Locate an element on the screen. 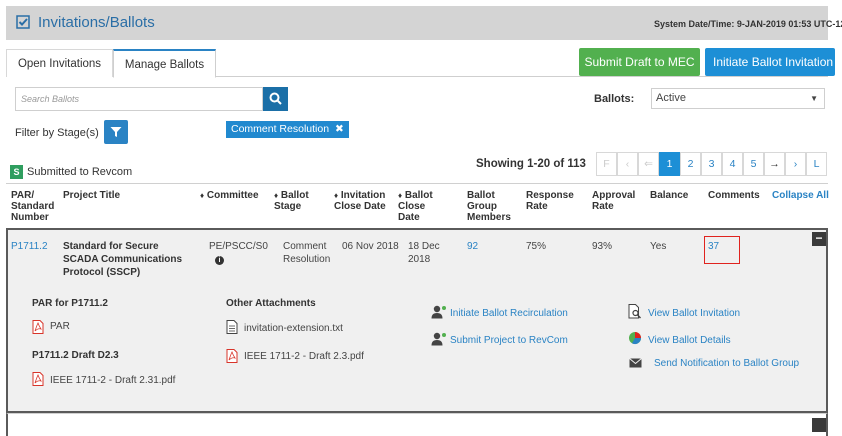 This screenshot has width=842, height=436. tab-open-invitations: Open Invitations is located at coordinates (59, 63).